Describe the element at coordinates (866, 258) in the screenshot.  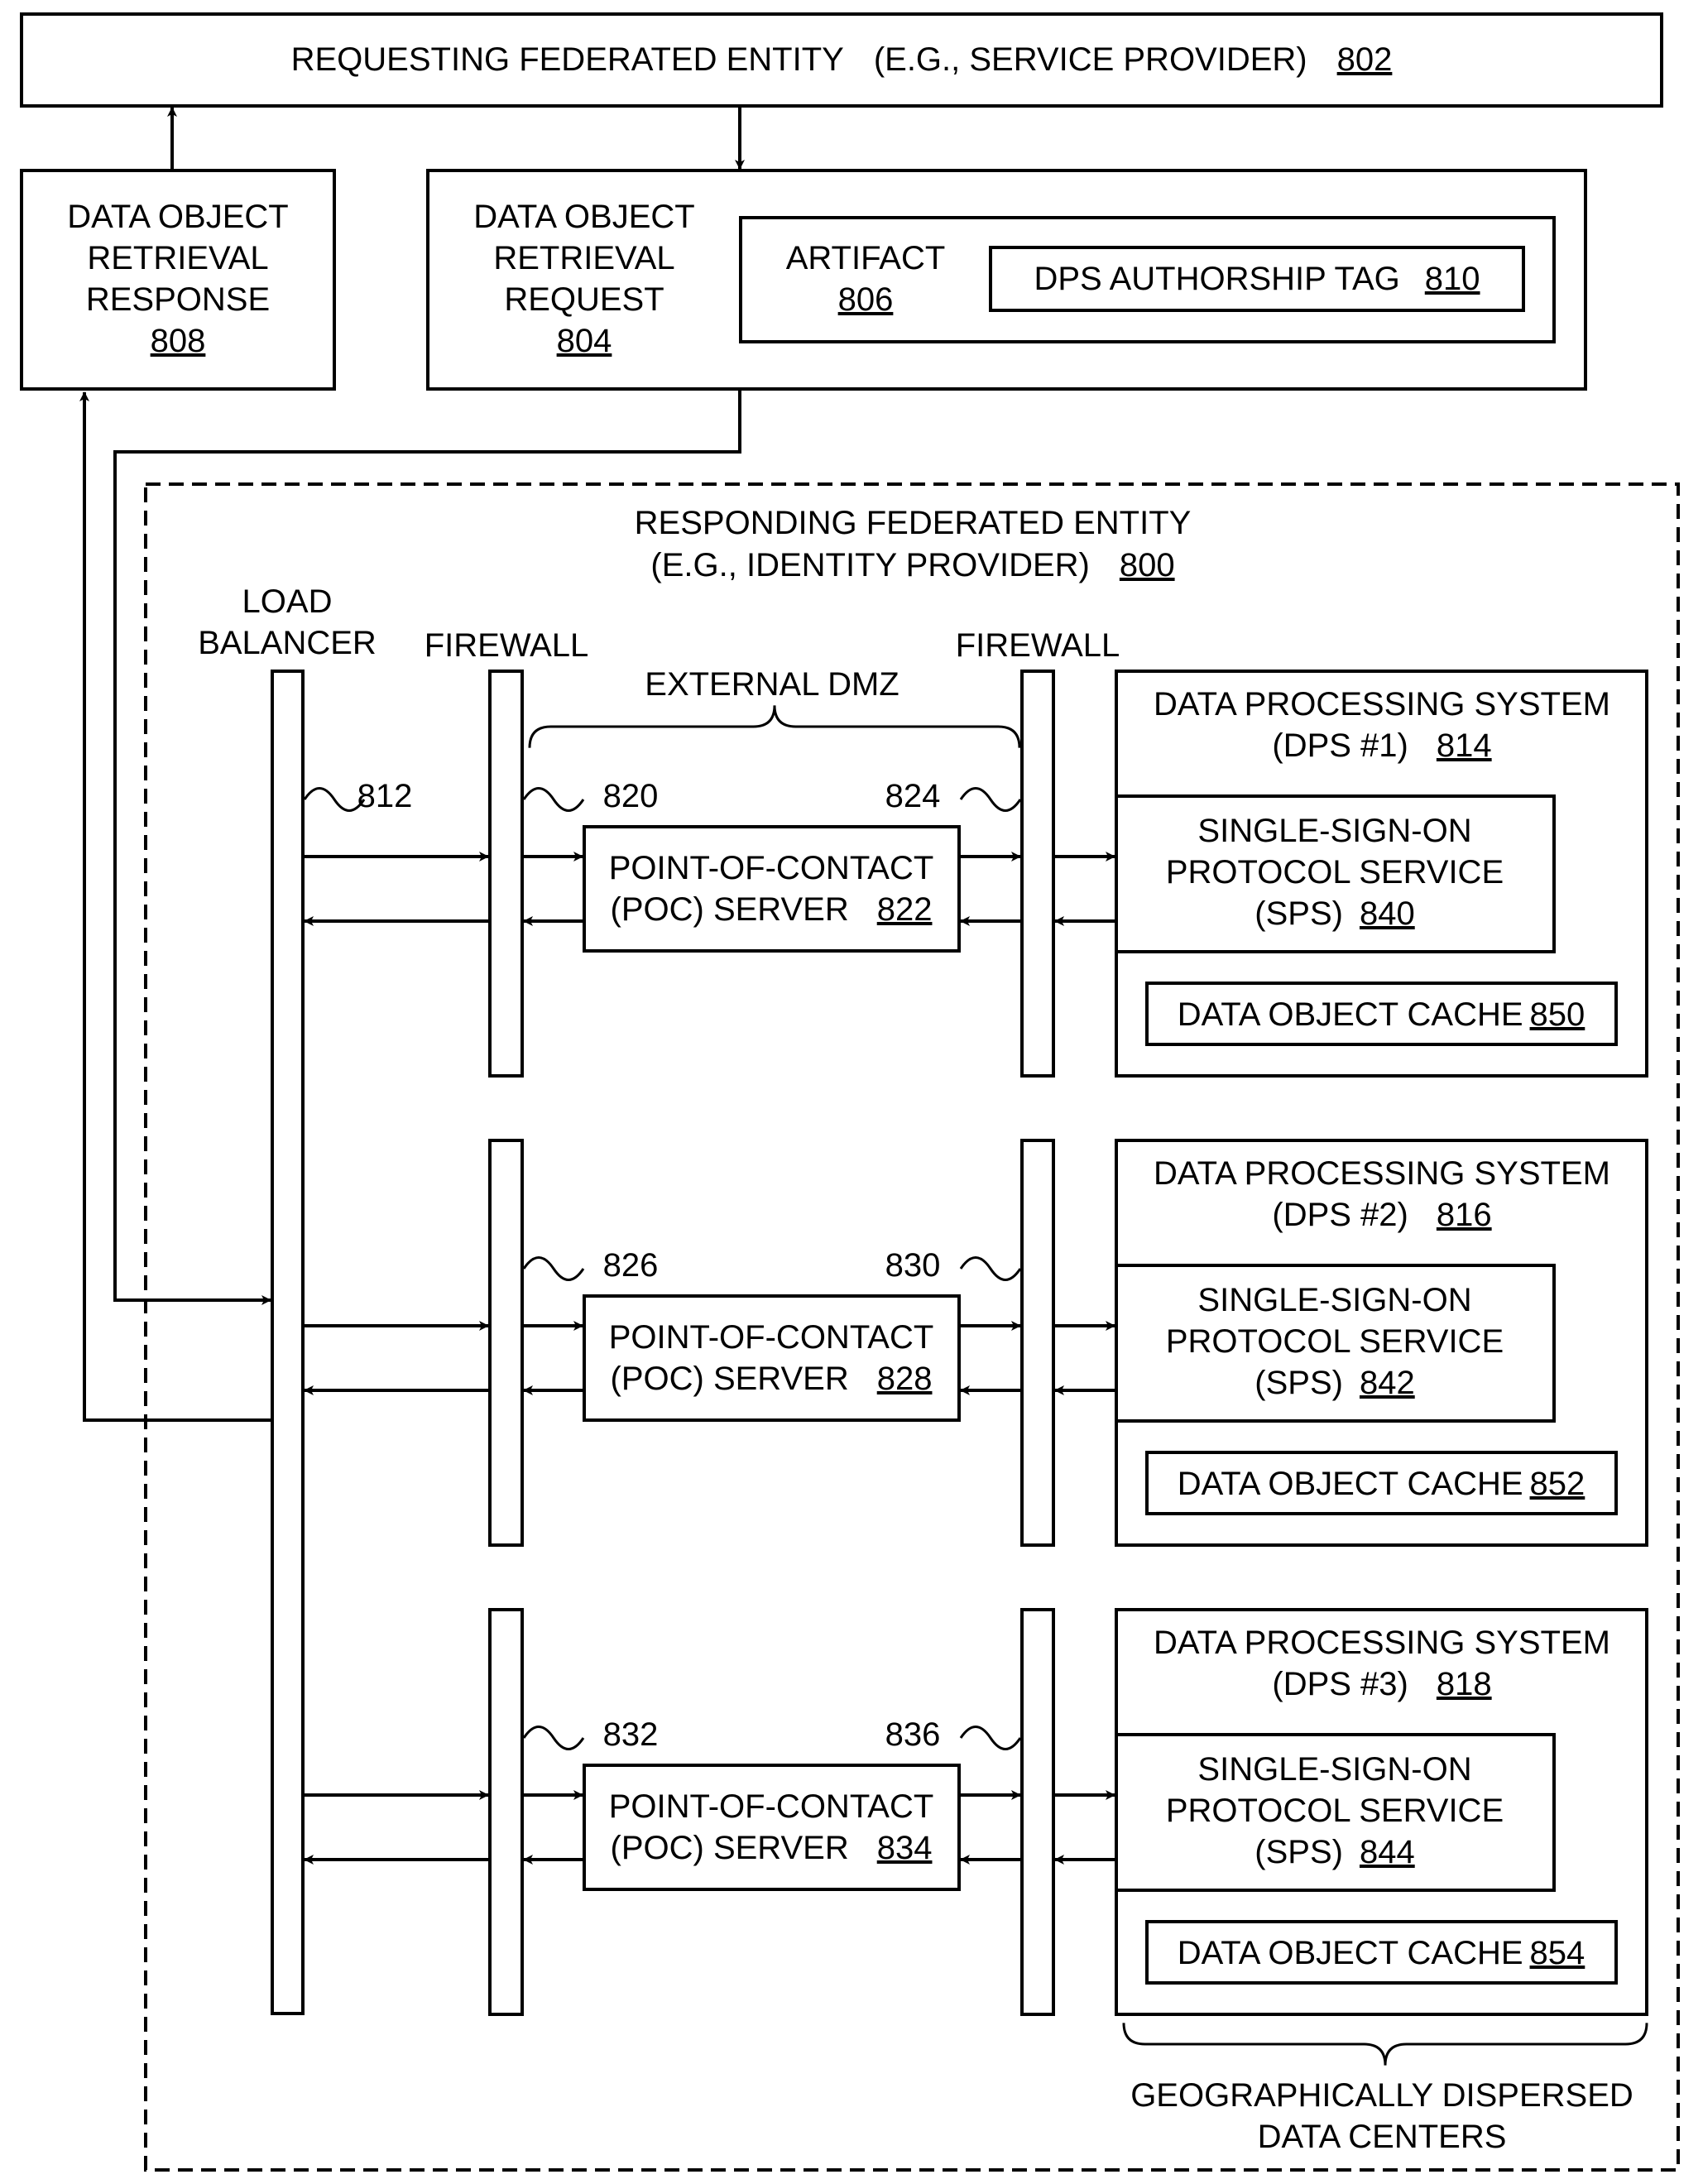
I see `artifact-label: ARTIFACT` at that location.